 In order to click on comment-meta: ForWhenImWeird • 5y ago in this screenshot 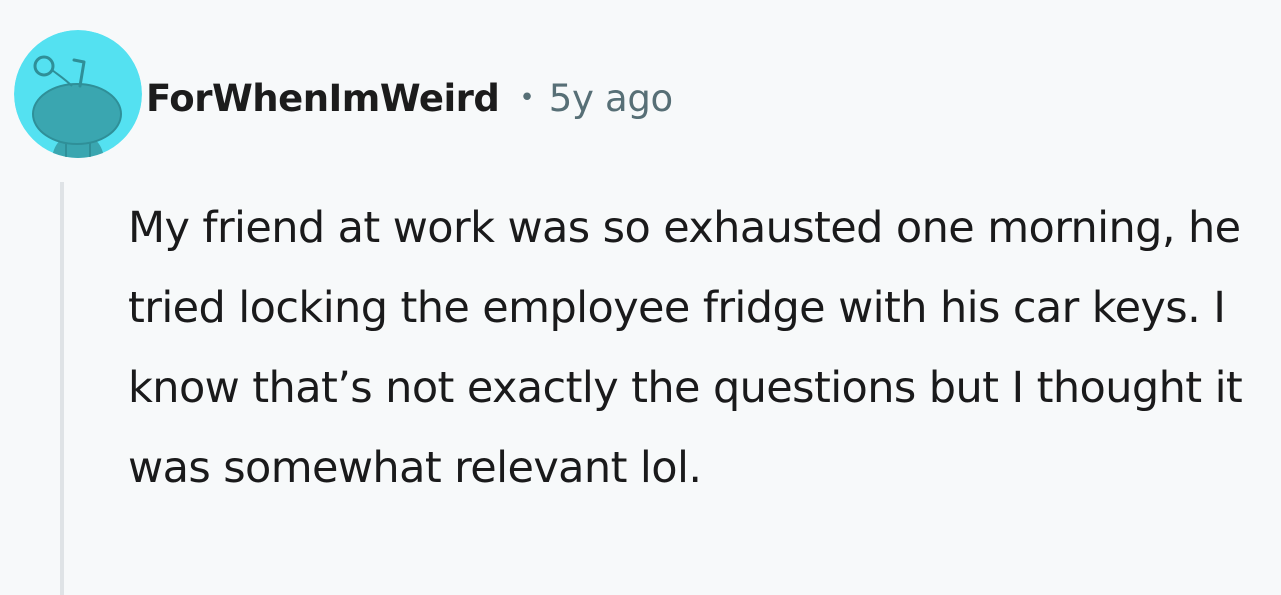, I will do `click(409, 98)`.